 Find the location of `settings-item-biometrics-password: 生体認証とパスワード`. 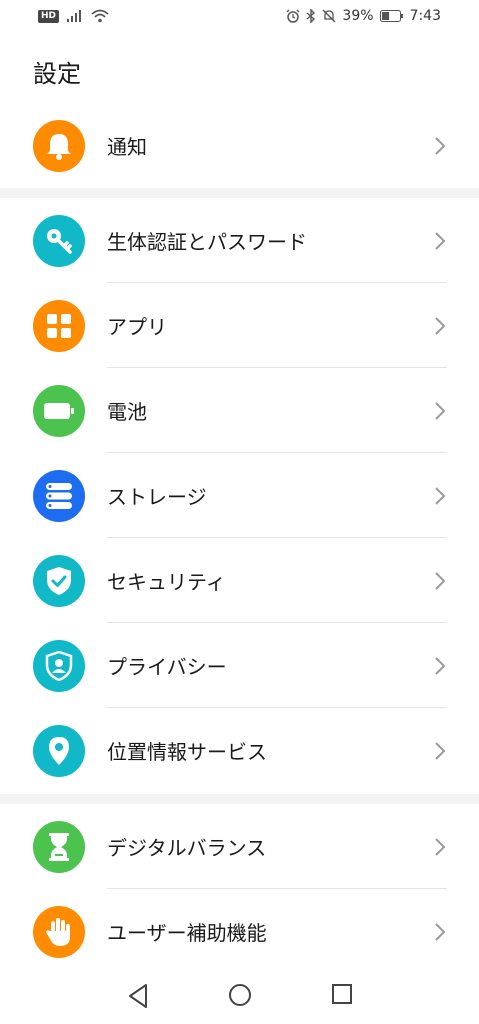

settings-item-biometrics-password: 生体認証とパスワード is located at coordinates (239, 240).